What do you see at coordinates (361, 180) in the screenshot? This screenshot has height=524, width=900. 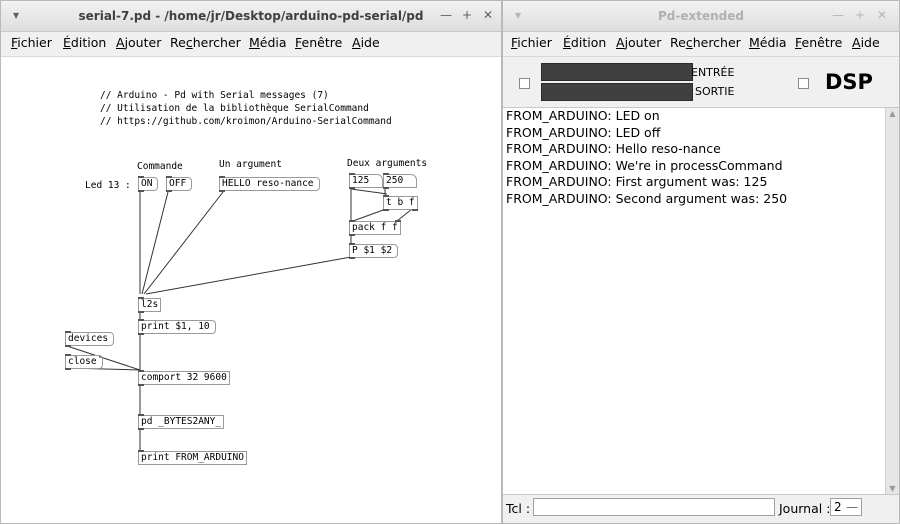 I see `number-box-125-text: 125` at bounding box center [361, 180].